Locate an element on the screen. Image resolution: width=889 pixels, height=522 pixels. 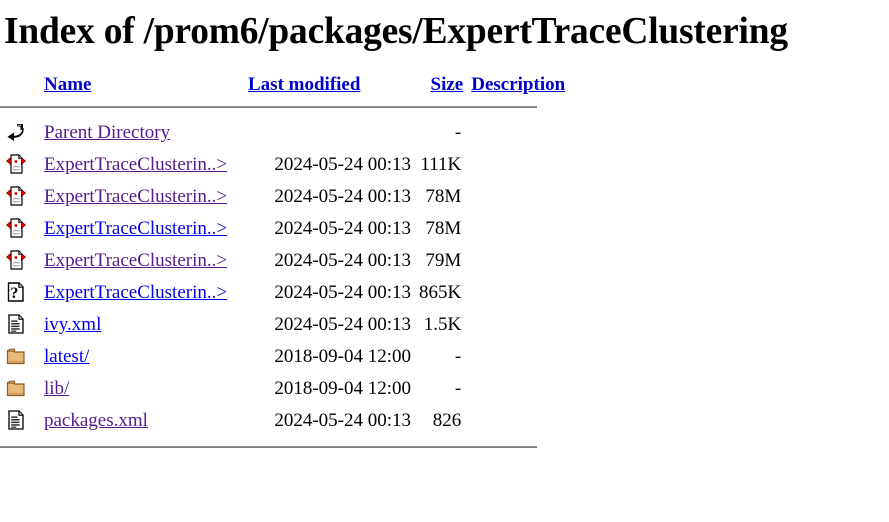
table-header-row: Name Last modified Size Description is located at coordinates (290, 88).